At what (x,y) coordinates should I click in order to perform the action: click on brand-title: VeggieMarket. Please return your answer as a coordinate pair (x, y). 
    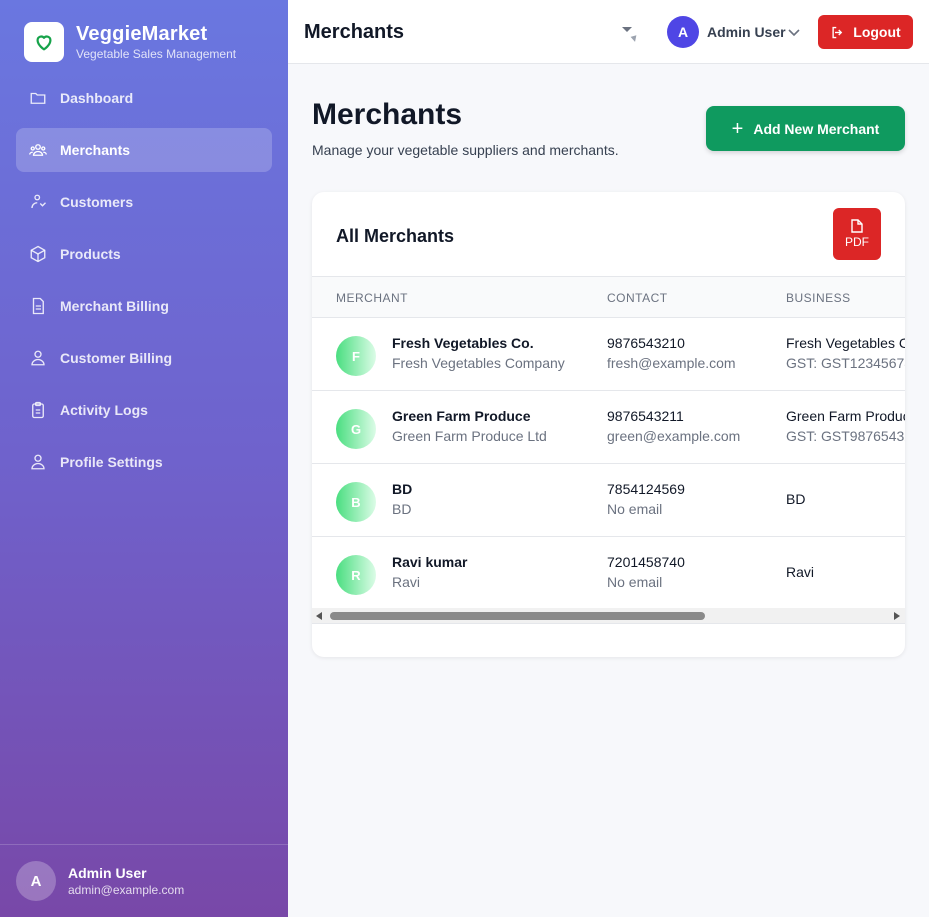
    Looking at the image, I should click on (142, 34).